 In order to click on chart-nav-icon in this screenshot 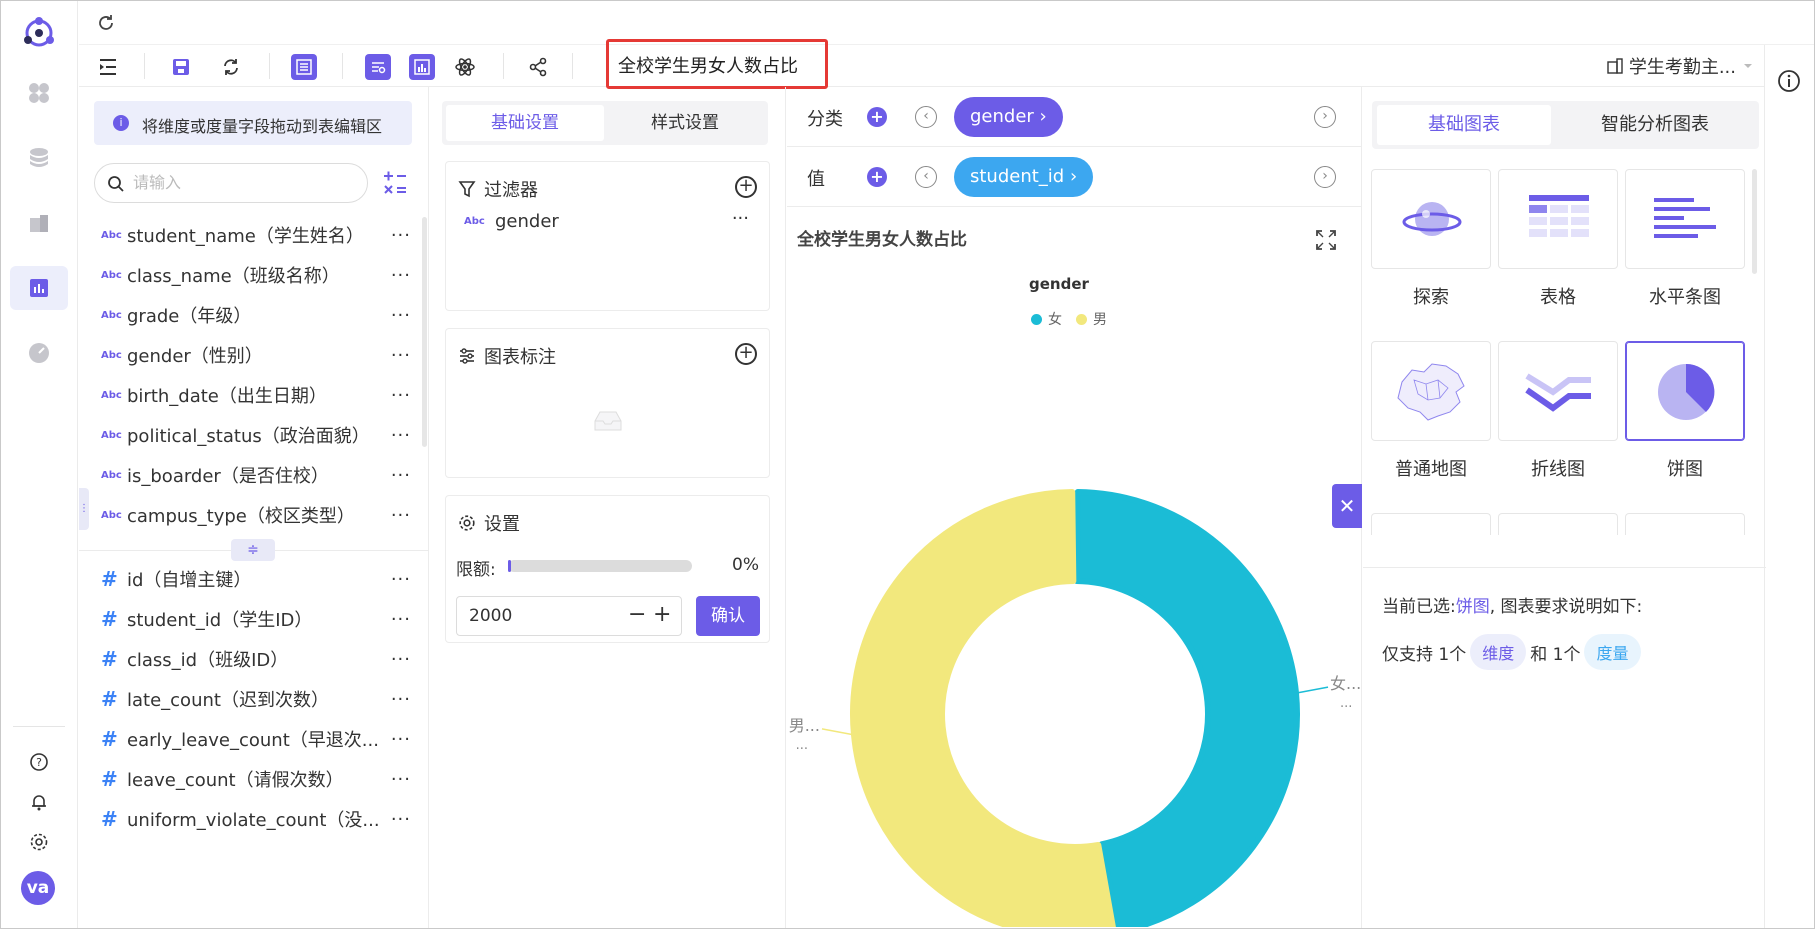, I will do `click(39, 288)`.